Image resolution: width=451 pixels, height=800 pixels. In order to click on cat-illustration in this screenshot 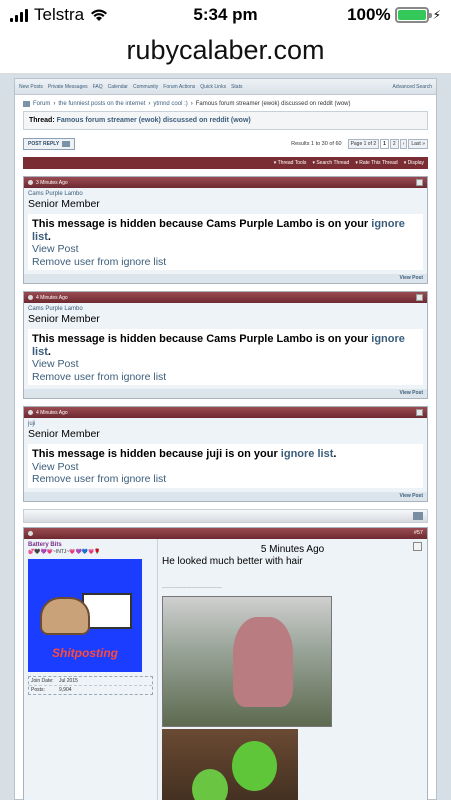, I will do `click(65, 615)`.